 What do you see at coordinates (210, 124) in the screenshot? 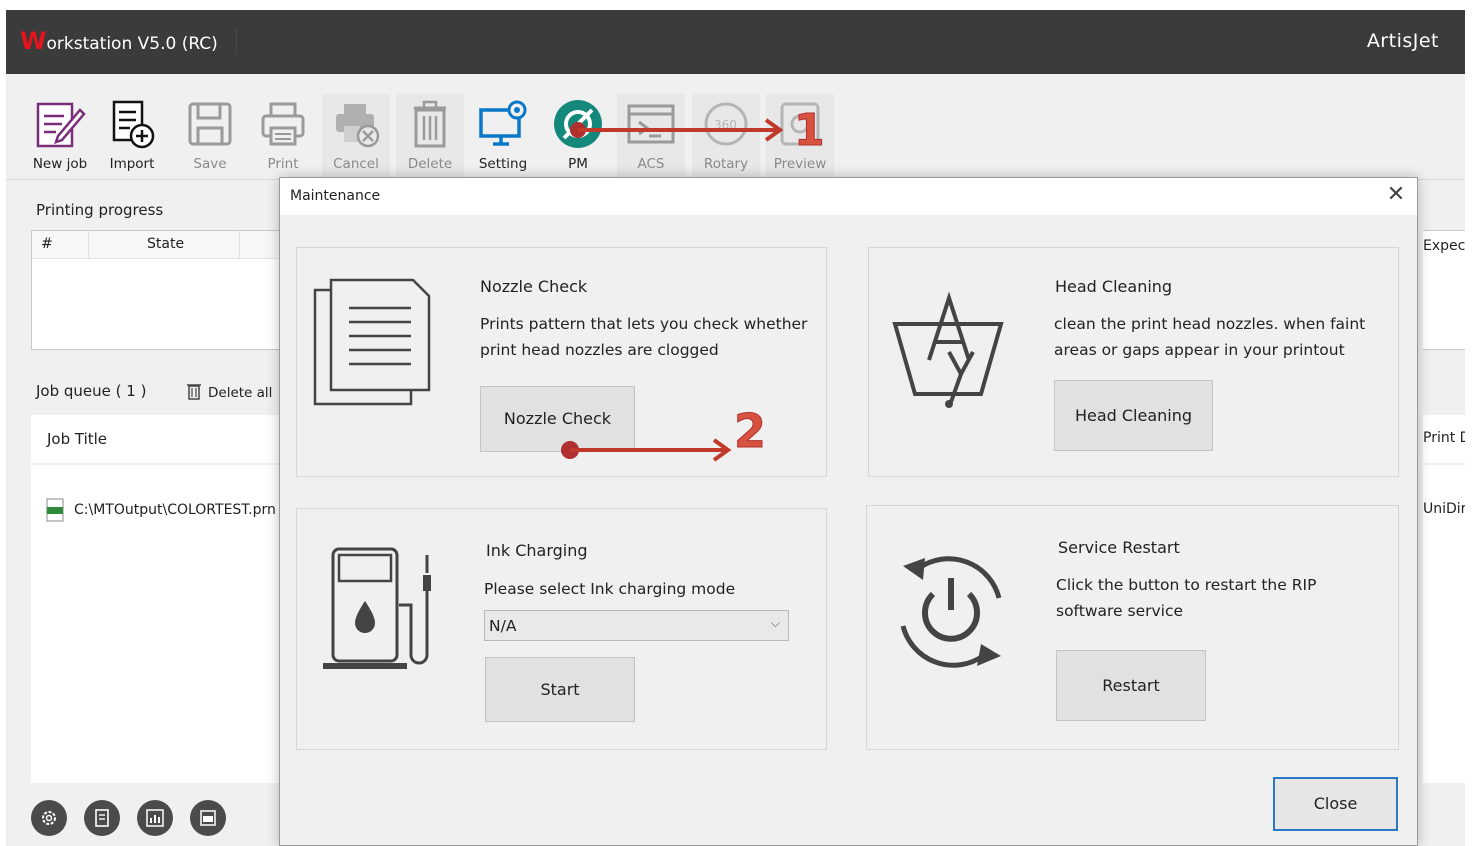
I see `save-icon` at bounding box center [210, 124].